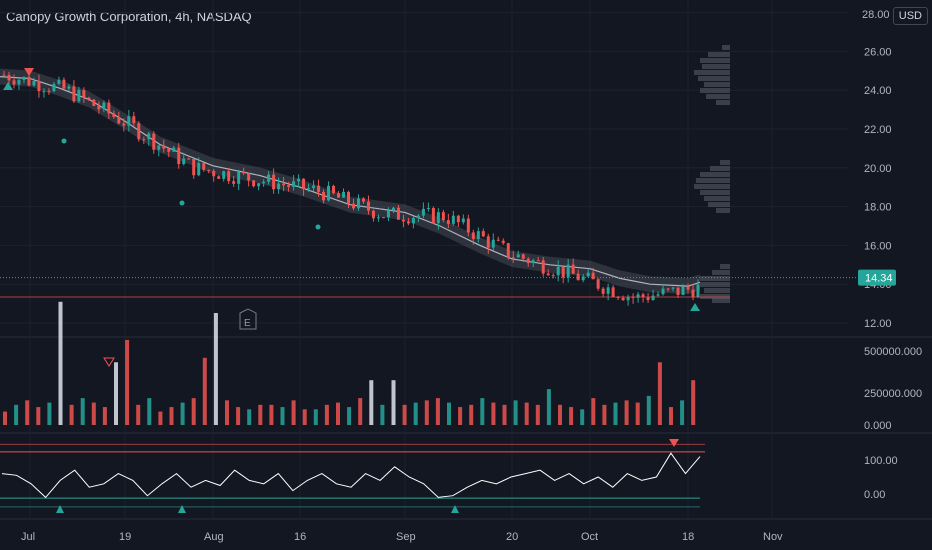  I want to click on time-tick-label: 20, so click(512, 537).